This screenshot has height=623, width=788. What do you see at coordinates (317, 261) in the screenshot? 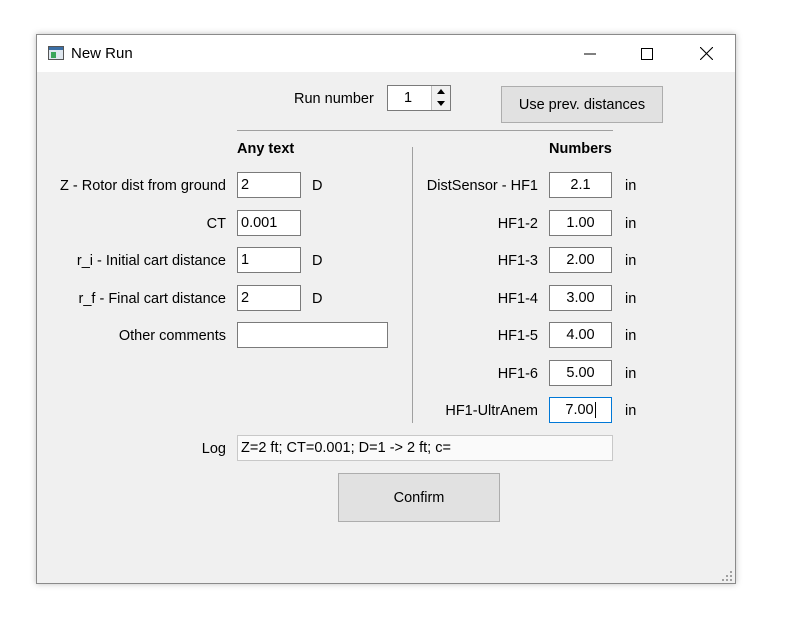
I see `r-i-unit: D` at bounding box center [317, 261].